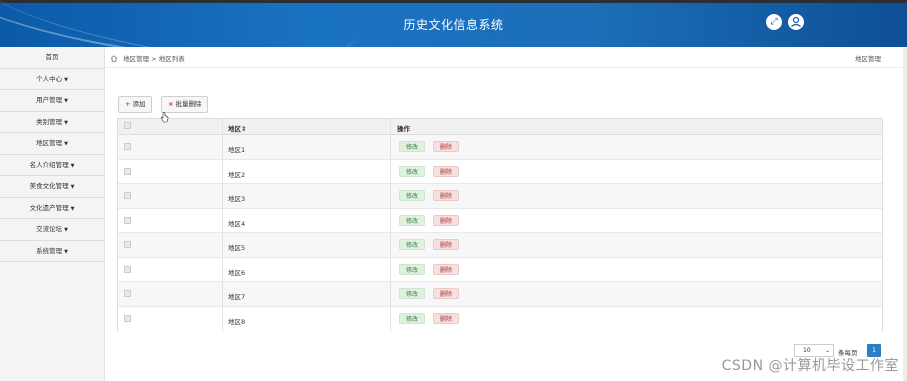 This screenshot has height=381, width=907. I want to click on table-row: 地区7 修改 删除, so click(500, 294).